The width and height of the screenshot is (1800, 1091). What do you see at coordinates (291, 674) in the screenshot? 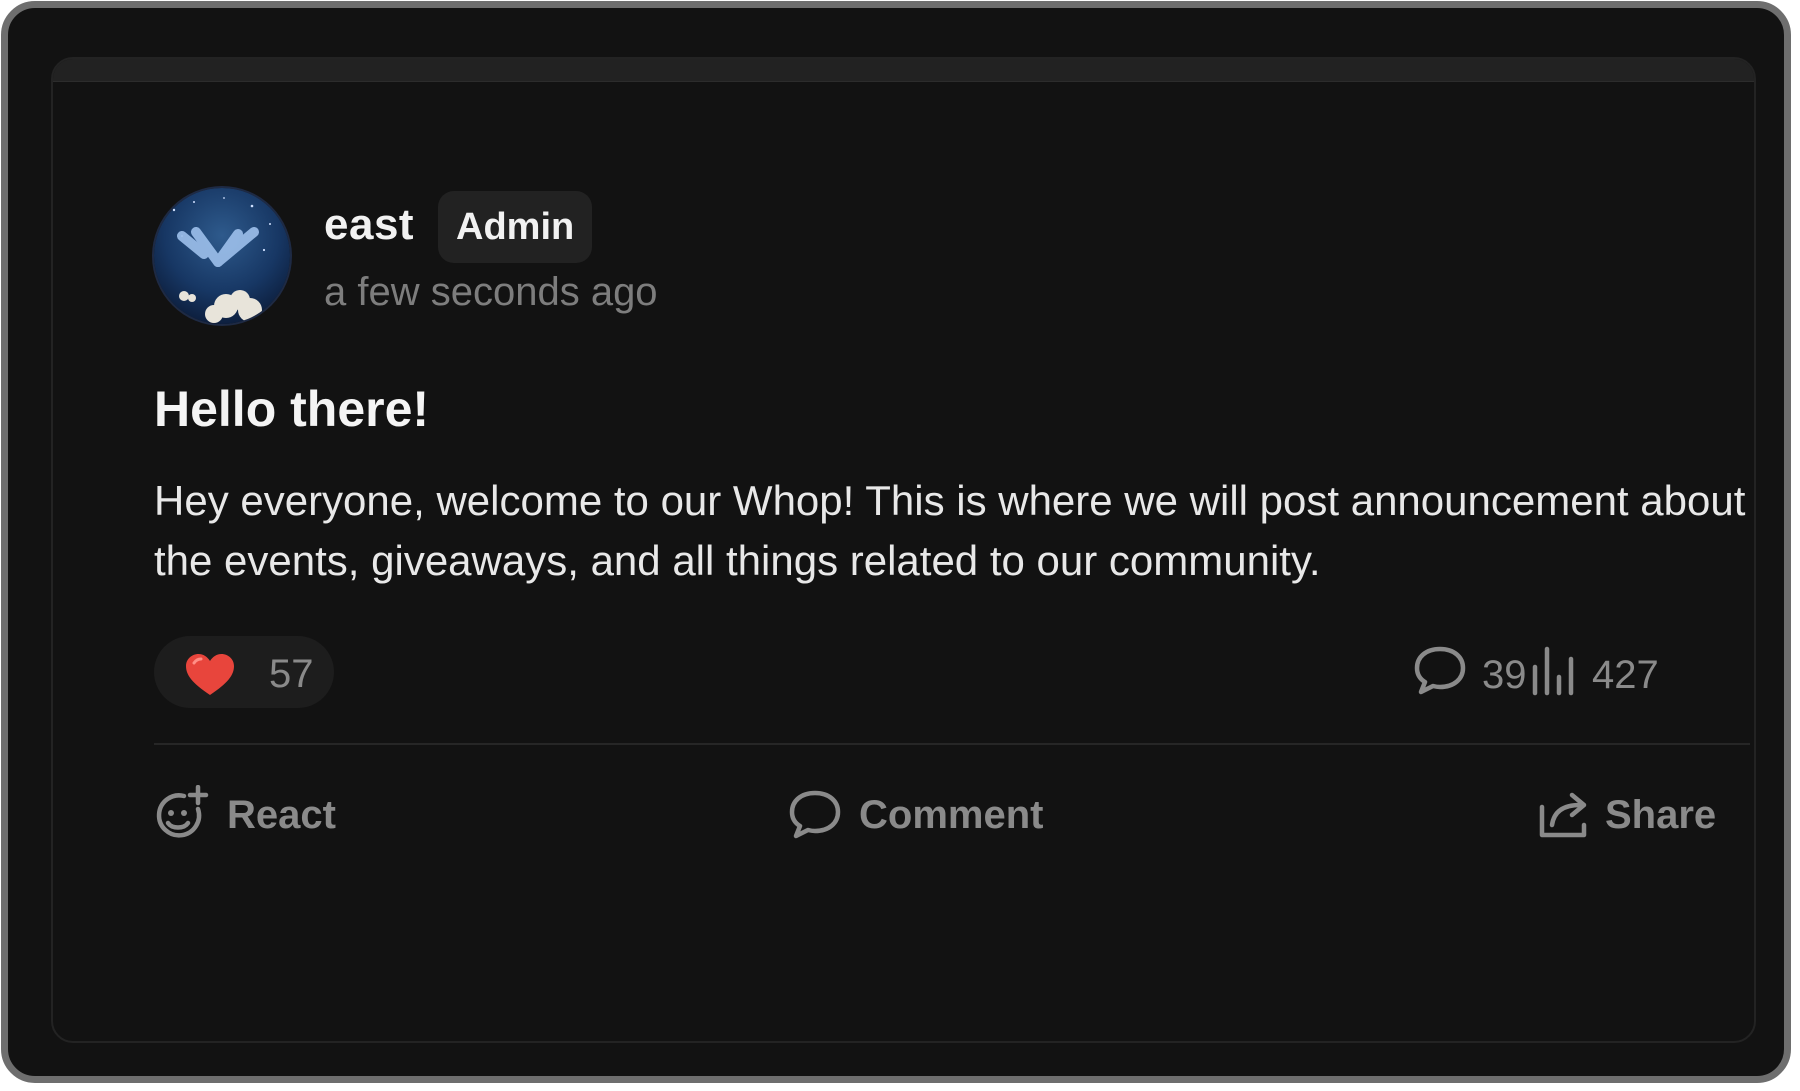
I see `reaction-count: 57` at bounding box center [291, 674].